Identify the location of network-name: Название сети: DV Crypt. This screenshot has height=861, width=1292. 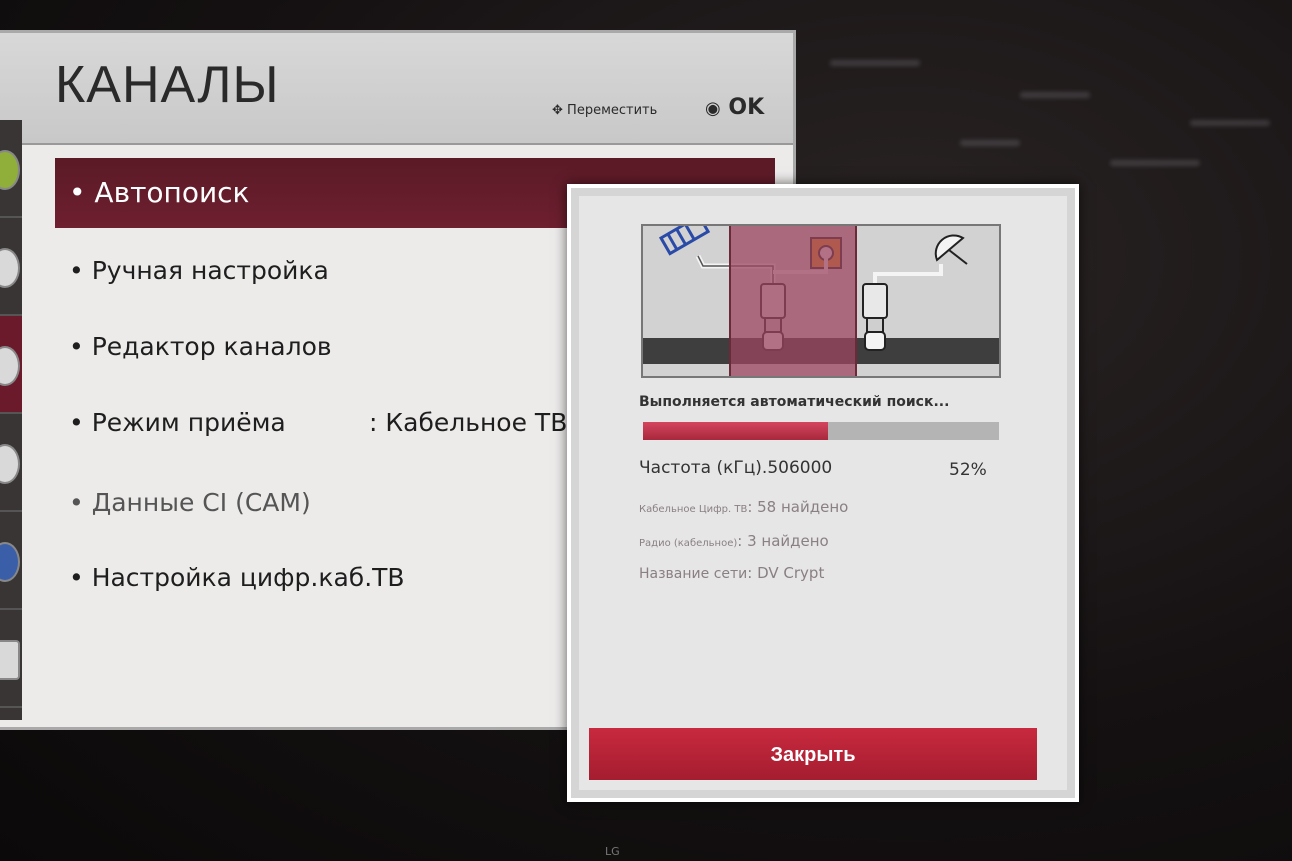
(732, 573).